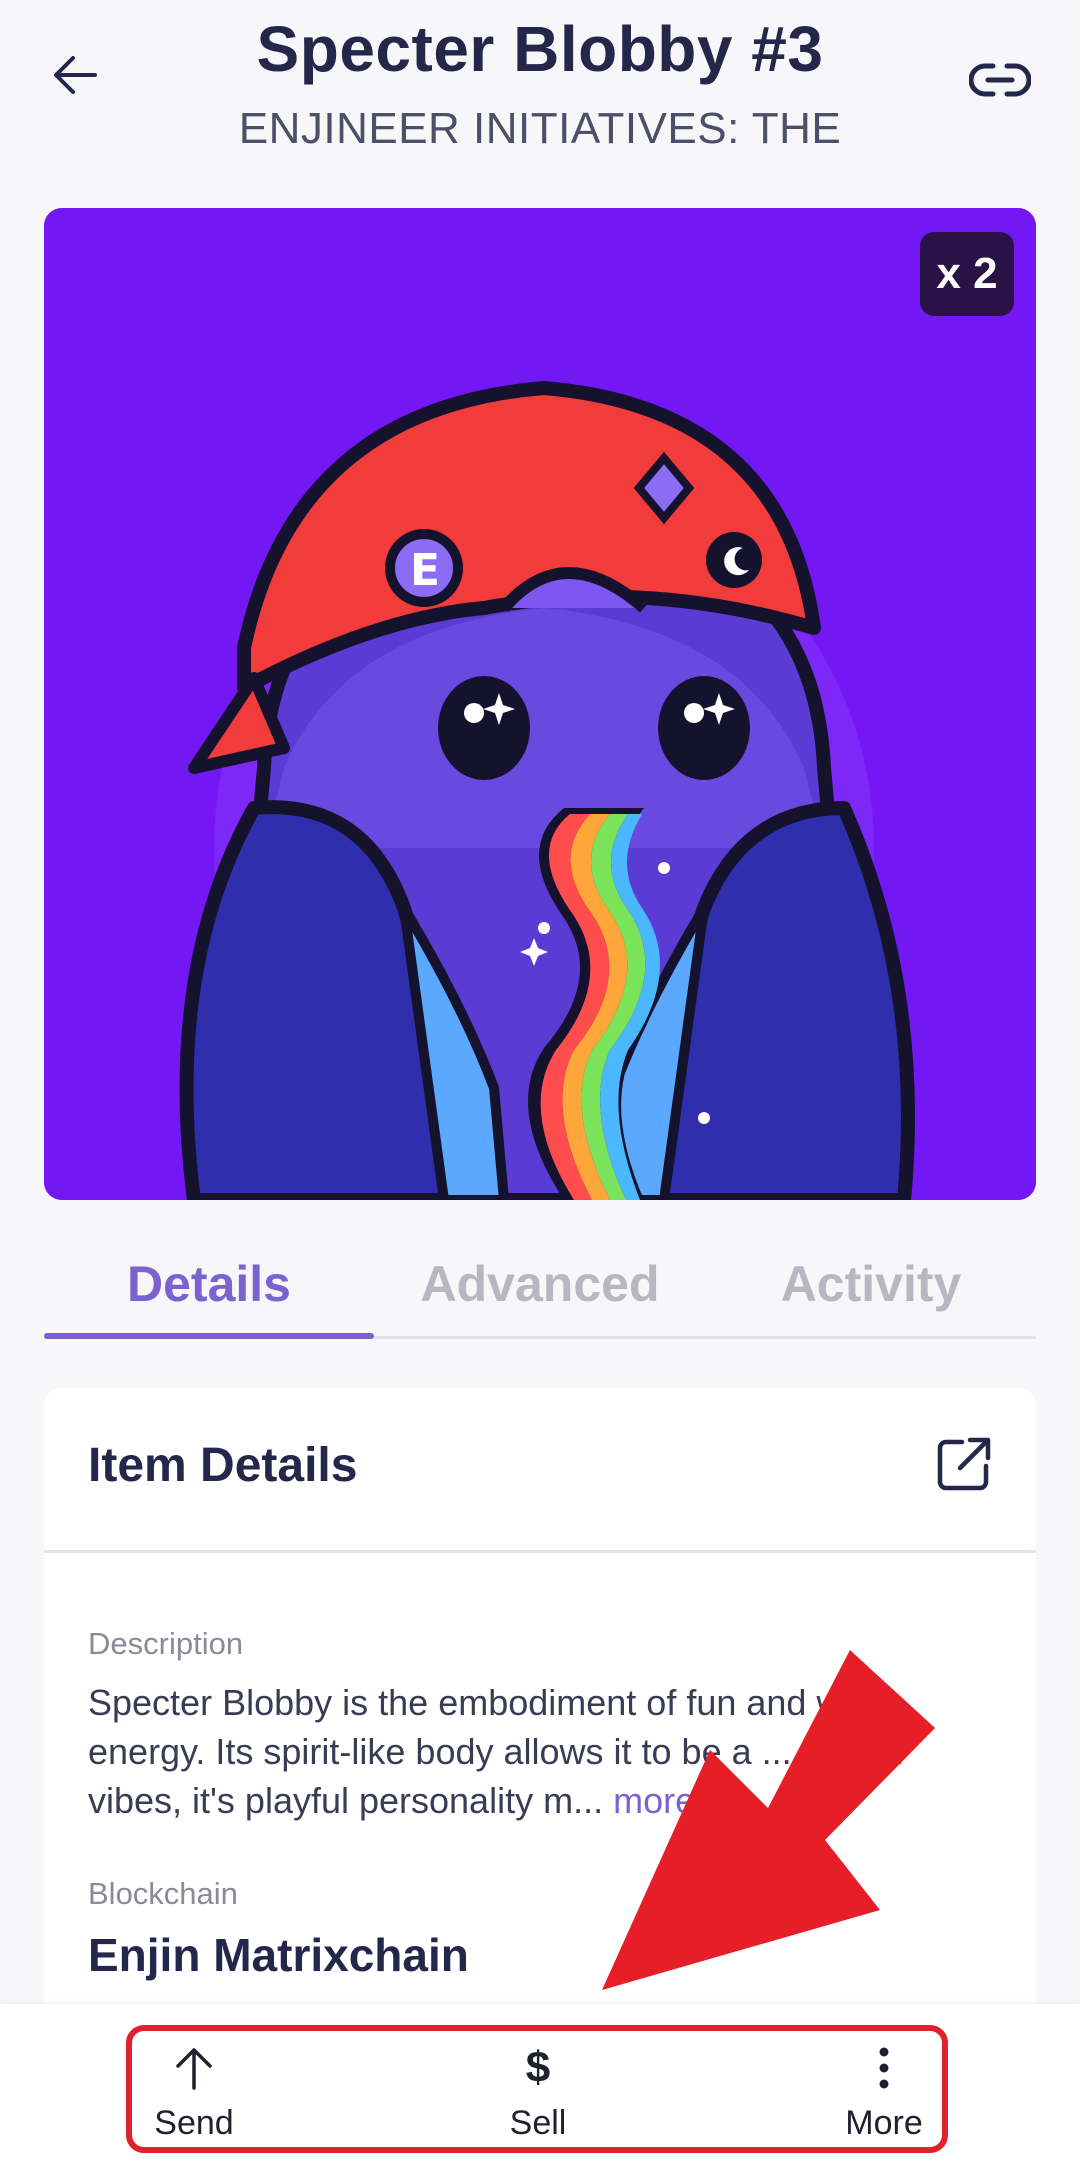 The width and height of the screenshot is (1080, 2170). What do you see at coordinates (223, 1465) in the screenshot?
I see `card-title: Item Details` at bounding box center [223, 1465].